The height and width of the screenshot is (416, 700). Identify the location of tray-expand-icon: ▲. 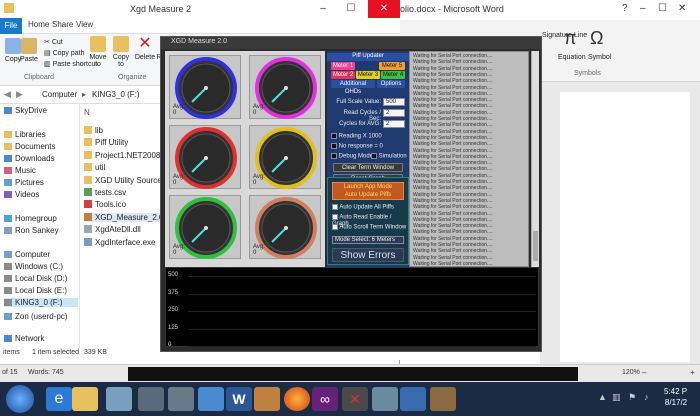
(602, 397).